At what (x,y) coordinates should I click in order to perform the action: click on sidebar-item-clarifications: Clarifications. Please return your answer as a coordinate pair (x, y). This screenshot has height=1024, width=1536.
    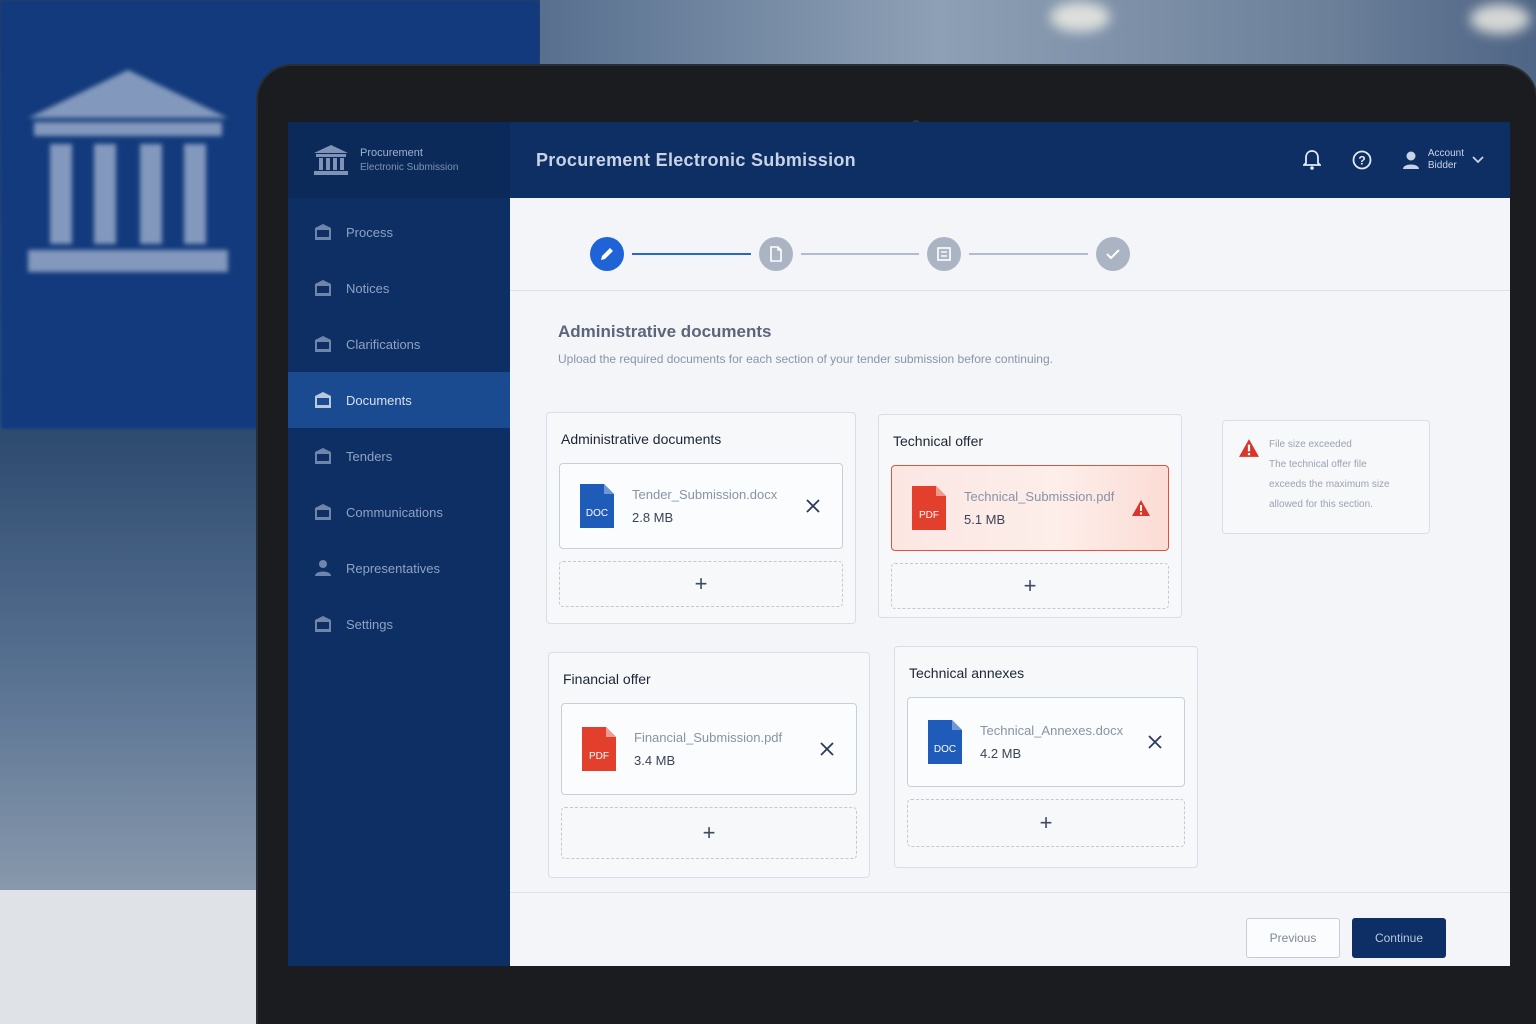
    Looking at the image, I should click on (399, 344).